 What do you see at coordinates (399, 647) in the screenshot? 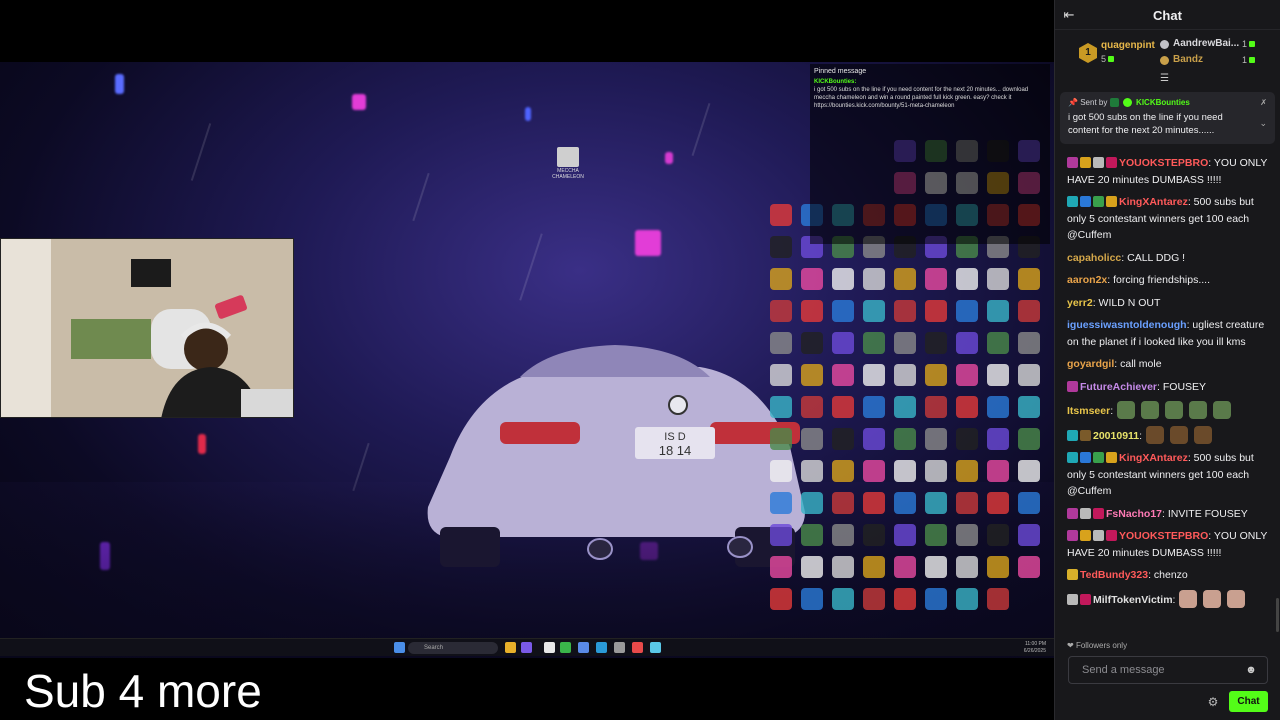
I see `start-icon` at bounding box center [399, 647].